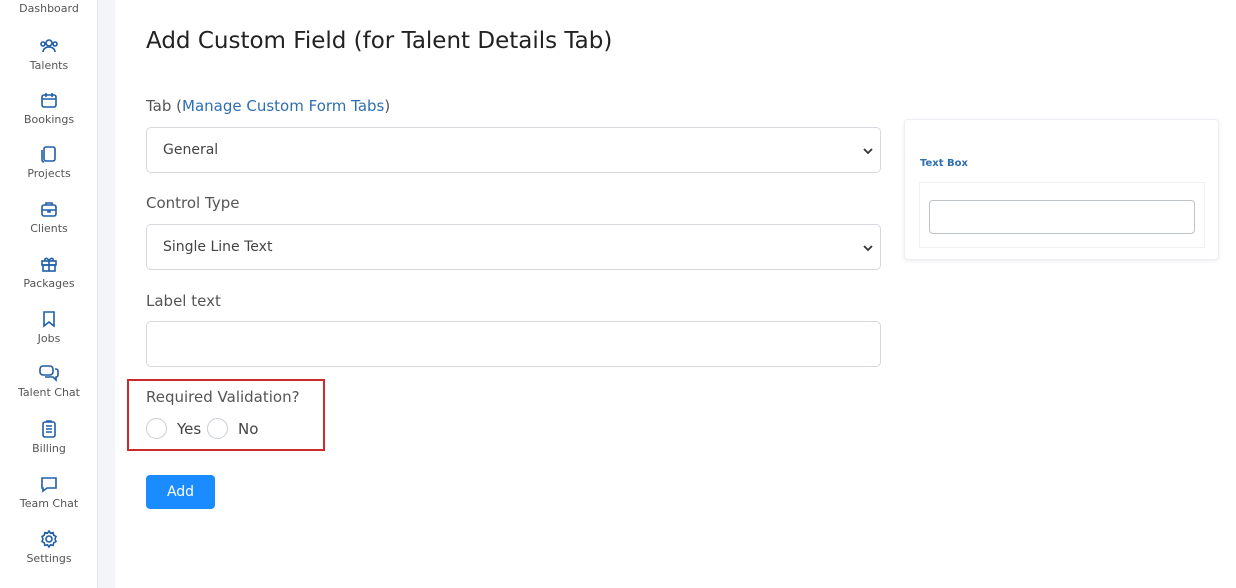  What do you see at coordinates (49, 283) in the screenshot?
I see `sidebar-item-label: Packages` at bounding box center [49, 283].